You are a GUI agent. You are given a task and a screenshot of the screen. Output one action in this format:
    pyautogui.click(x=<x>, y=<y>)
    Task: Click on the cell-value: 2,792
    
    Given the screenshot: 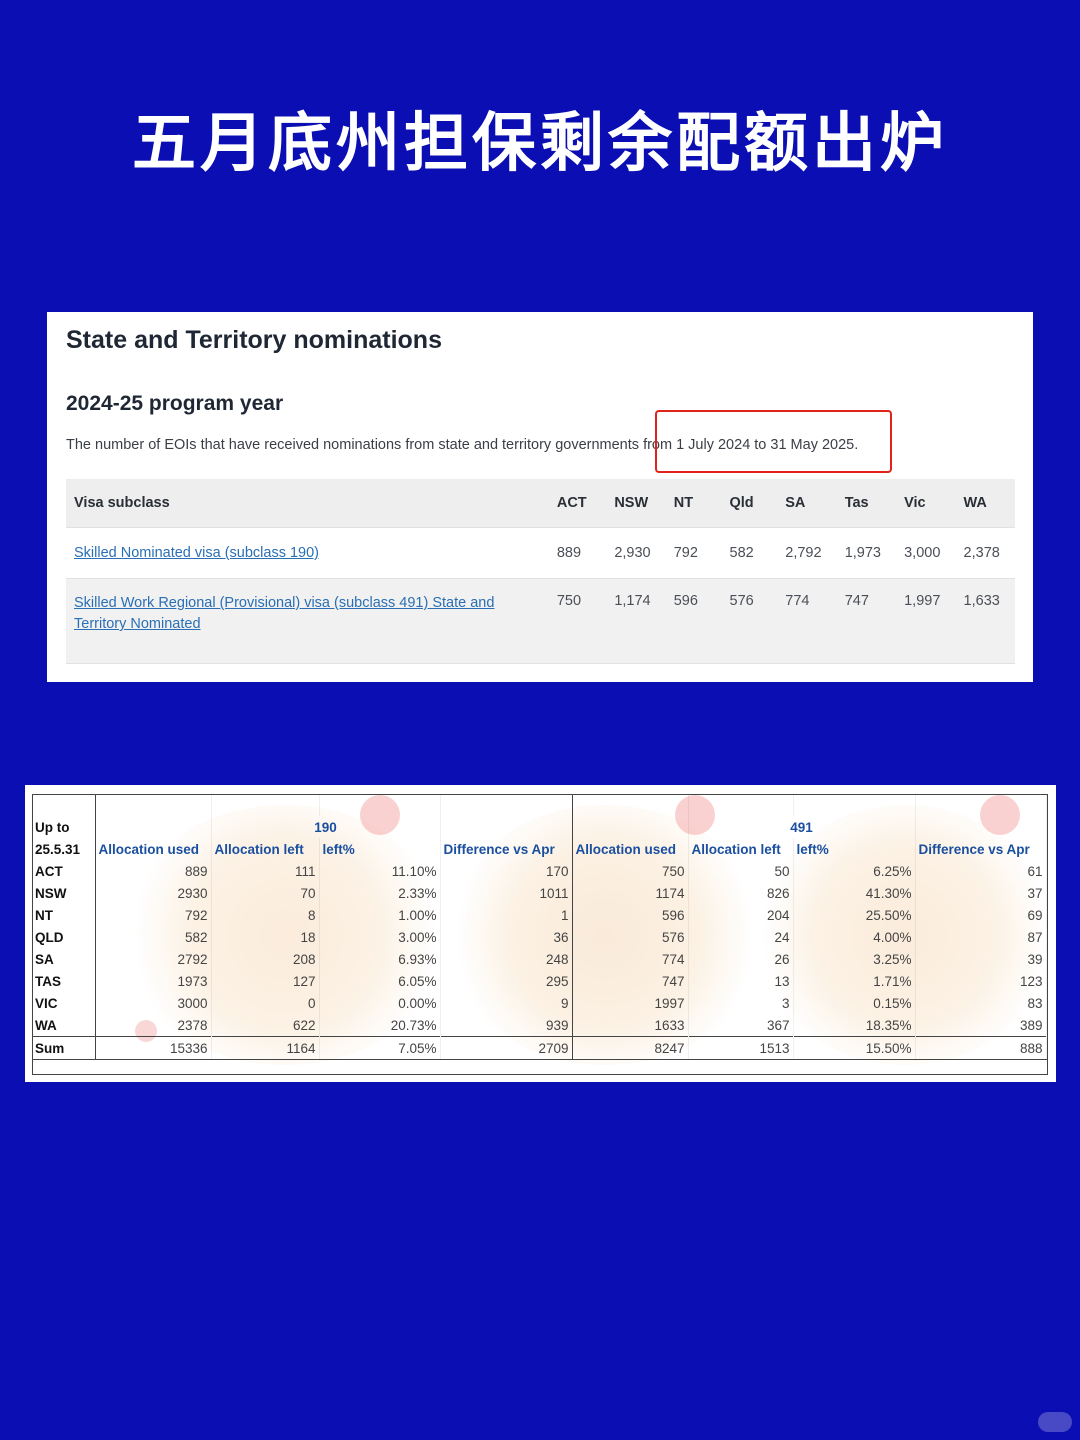 What is the action you would take?
    pyautogui.click(x=807, y=553)
    